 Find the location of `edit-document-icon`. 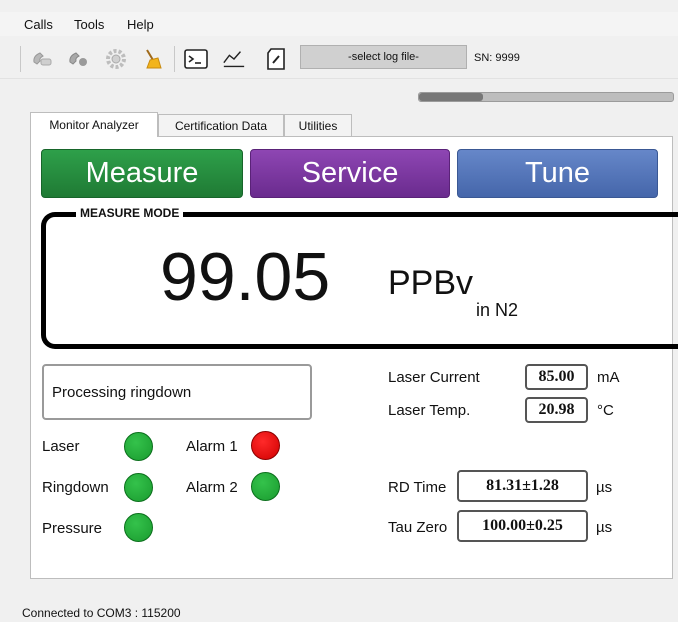

edit-document-icon is located at coordinates (276, 59).